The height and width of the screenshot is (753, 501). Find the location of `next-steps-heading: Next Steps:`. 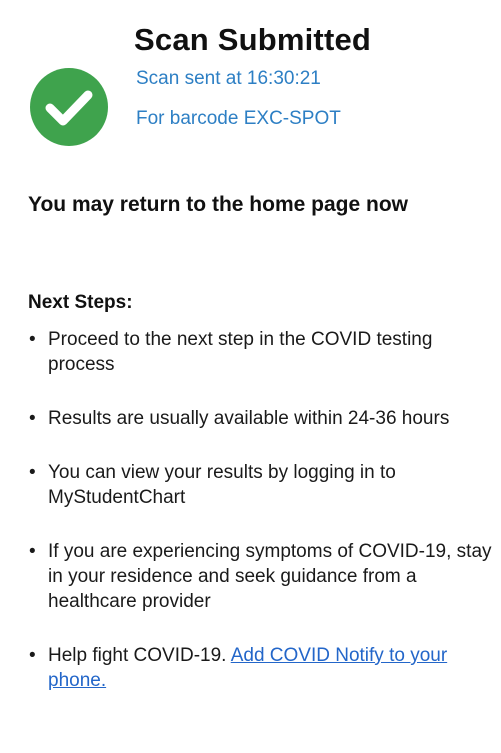

next-steps-heading: Next Steps: is located at coordinates (80, 302).